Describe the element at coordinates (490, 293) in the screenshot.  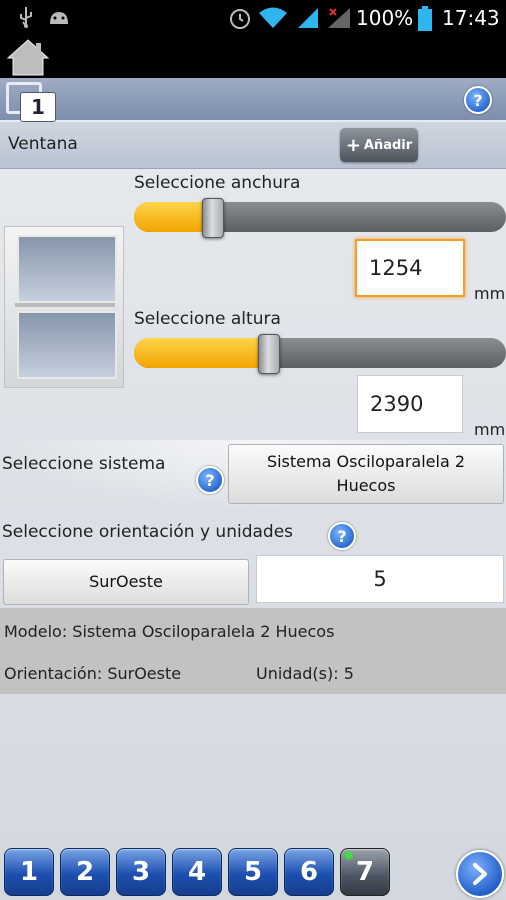
I see `width-unit: mm` at that location.